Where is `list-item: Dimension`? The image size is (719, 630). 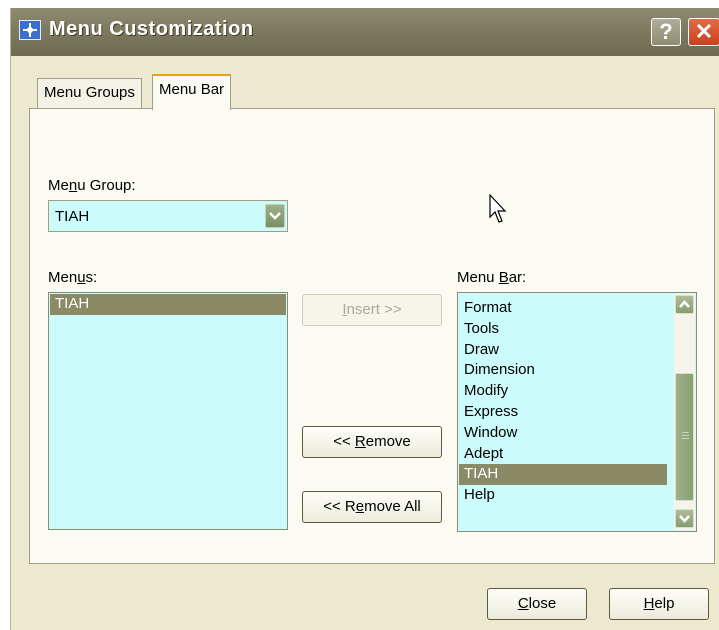 list-item: Dimension is located at coordinates (563, 370).